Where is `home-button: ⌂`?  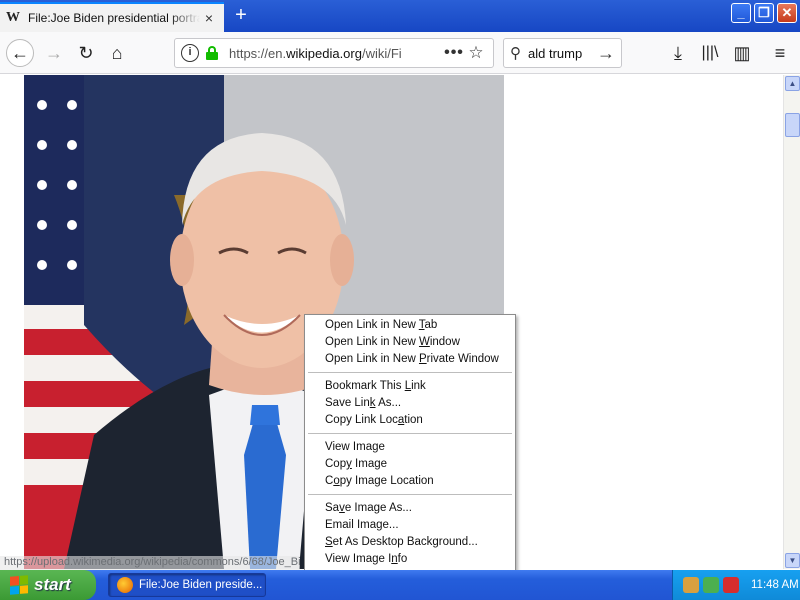
home-button: ⌂ is located at coordinates (117, 53).